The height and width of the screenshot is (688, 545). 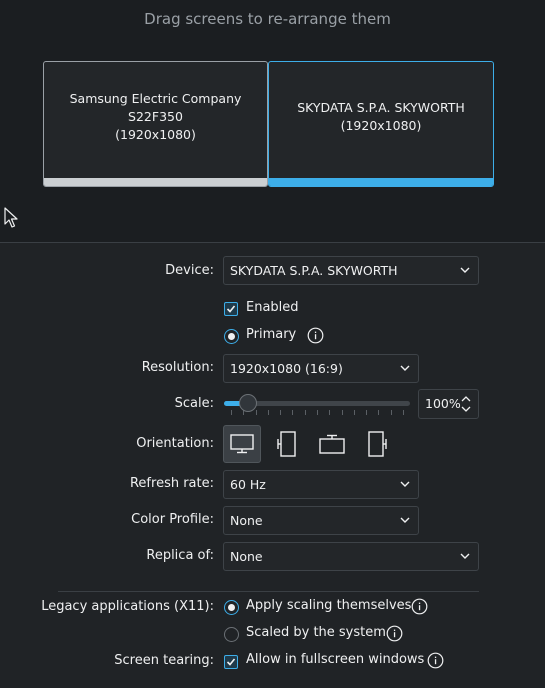 I want to click on screen-tearing-label: Screen tearing:, so click(x=164, y=660).